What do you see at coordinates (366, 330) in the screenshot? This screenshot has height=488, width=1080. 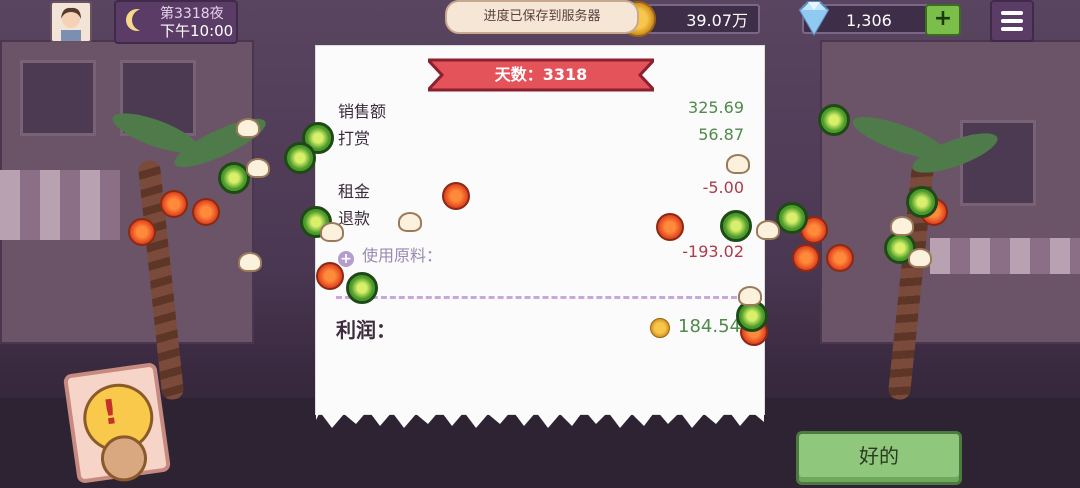 I see `profit-label: 利润：` at bounding box center [366, 330].